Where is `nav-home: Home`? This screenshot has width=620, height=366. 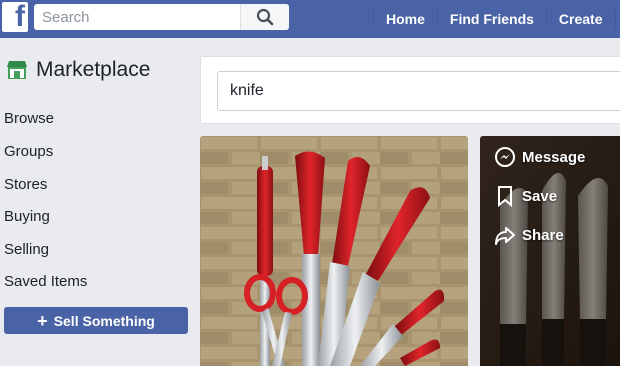 nav-home: Home is located at coordinates (405, 19).